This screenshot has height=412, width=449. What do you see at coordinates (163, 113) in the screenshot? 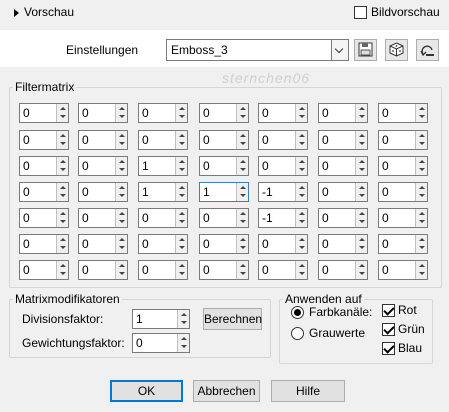
I see `matrix-cell-r0-c2: 0` at bounding box center [163, 113].